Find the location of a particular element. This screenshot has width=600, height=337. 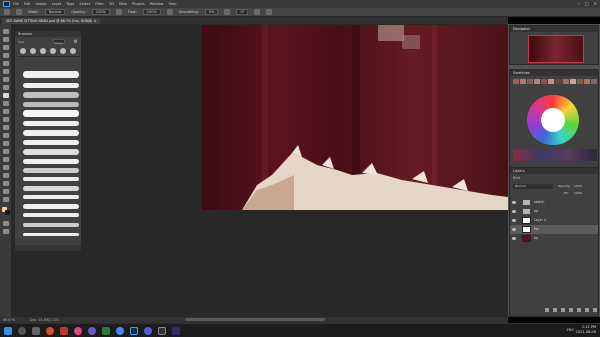

search-icon is located at coordinates (22, 331).